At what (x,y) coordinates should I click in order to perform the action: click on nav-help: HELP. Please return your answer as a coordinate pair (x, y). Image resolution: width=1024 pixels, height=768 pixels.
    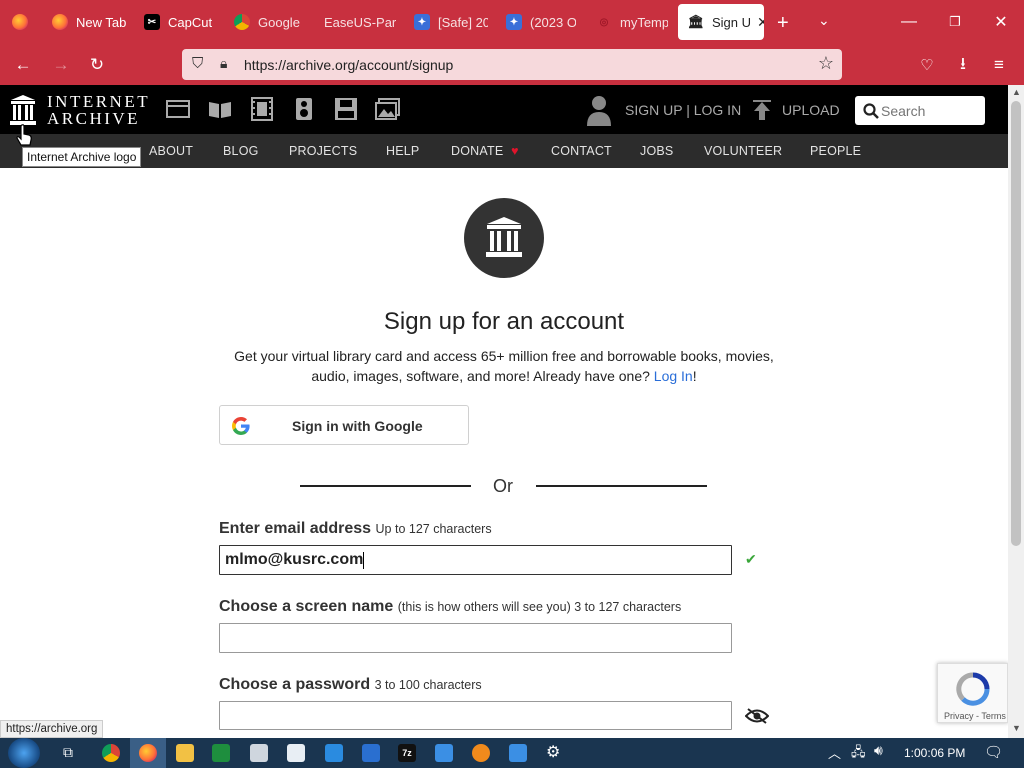
    Looking at the image, I should click on (402, 151).